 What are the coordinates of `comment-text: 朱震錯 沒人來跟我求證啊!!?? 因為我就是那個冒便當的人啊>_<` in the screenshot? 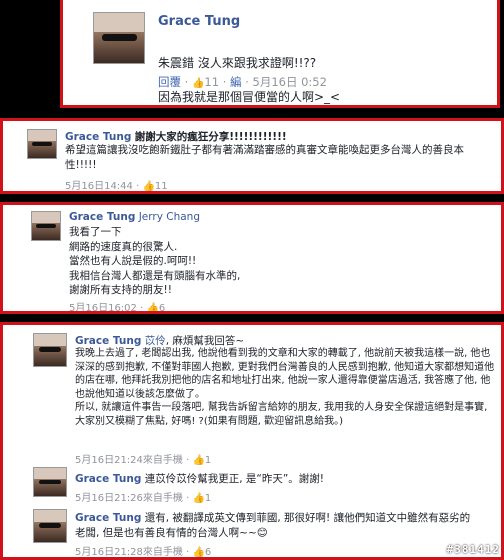 It's located at (249, 71).